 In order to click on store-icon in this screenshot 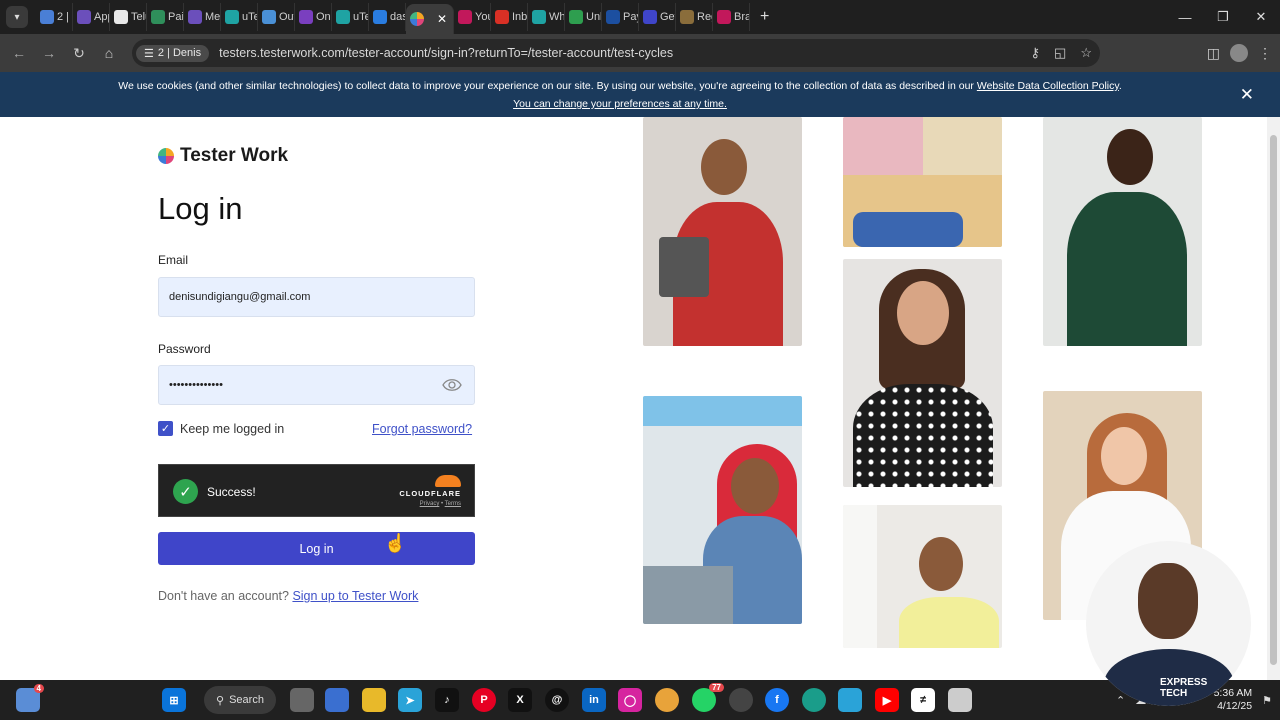, I will do `click(850, 700)`.